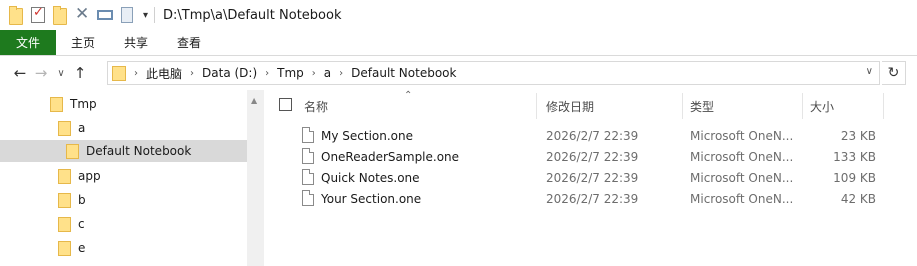  I want to click on tree-item-app: app, so click(149, 176).